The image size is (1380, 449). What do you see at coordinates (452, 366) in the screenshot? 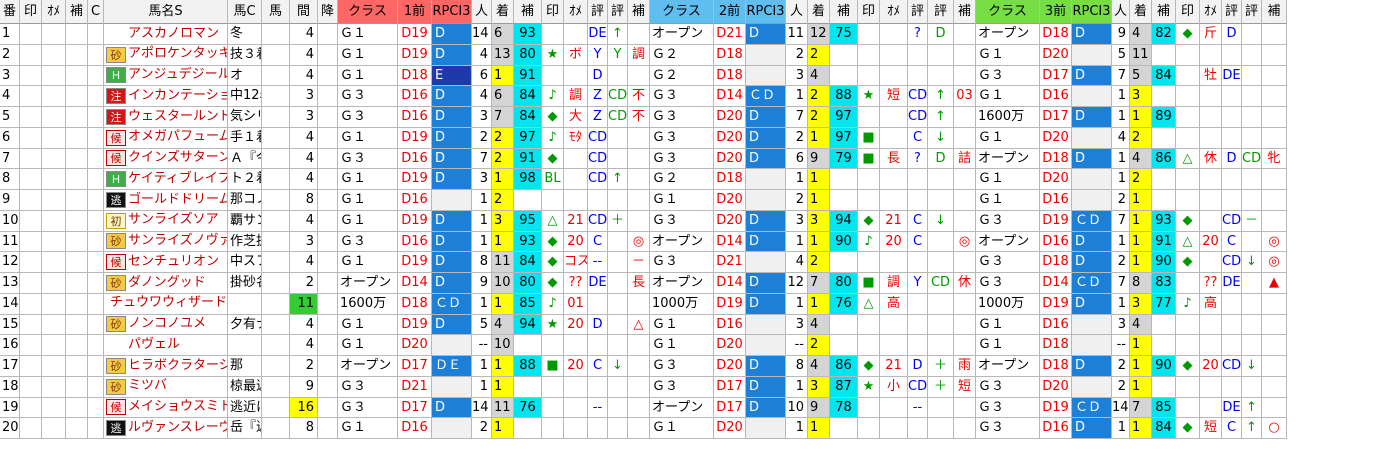
I see `rpci3-badge: ＤＥ` at bounding box center [452, 366].